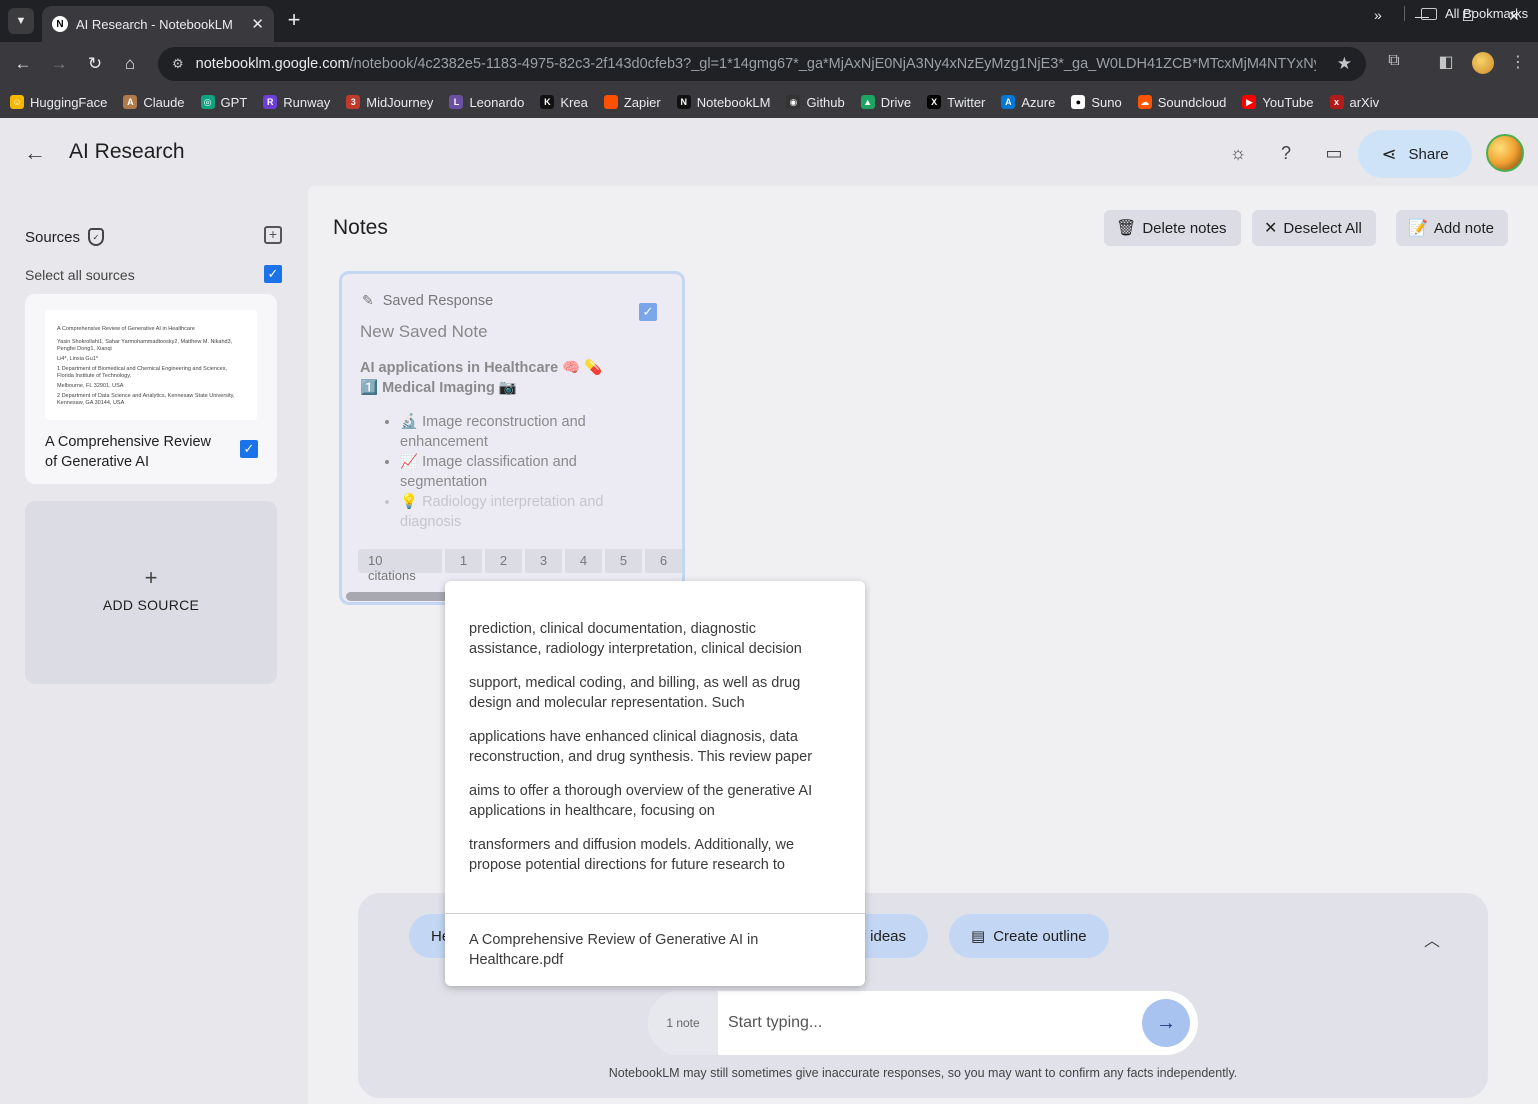  What do you see at coordinates (127, 152) in the screenshot?
I see `notebook-title: AI Research` at bounding box center [127, 152].